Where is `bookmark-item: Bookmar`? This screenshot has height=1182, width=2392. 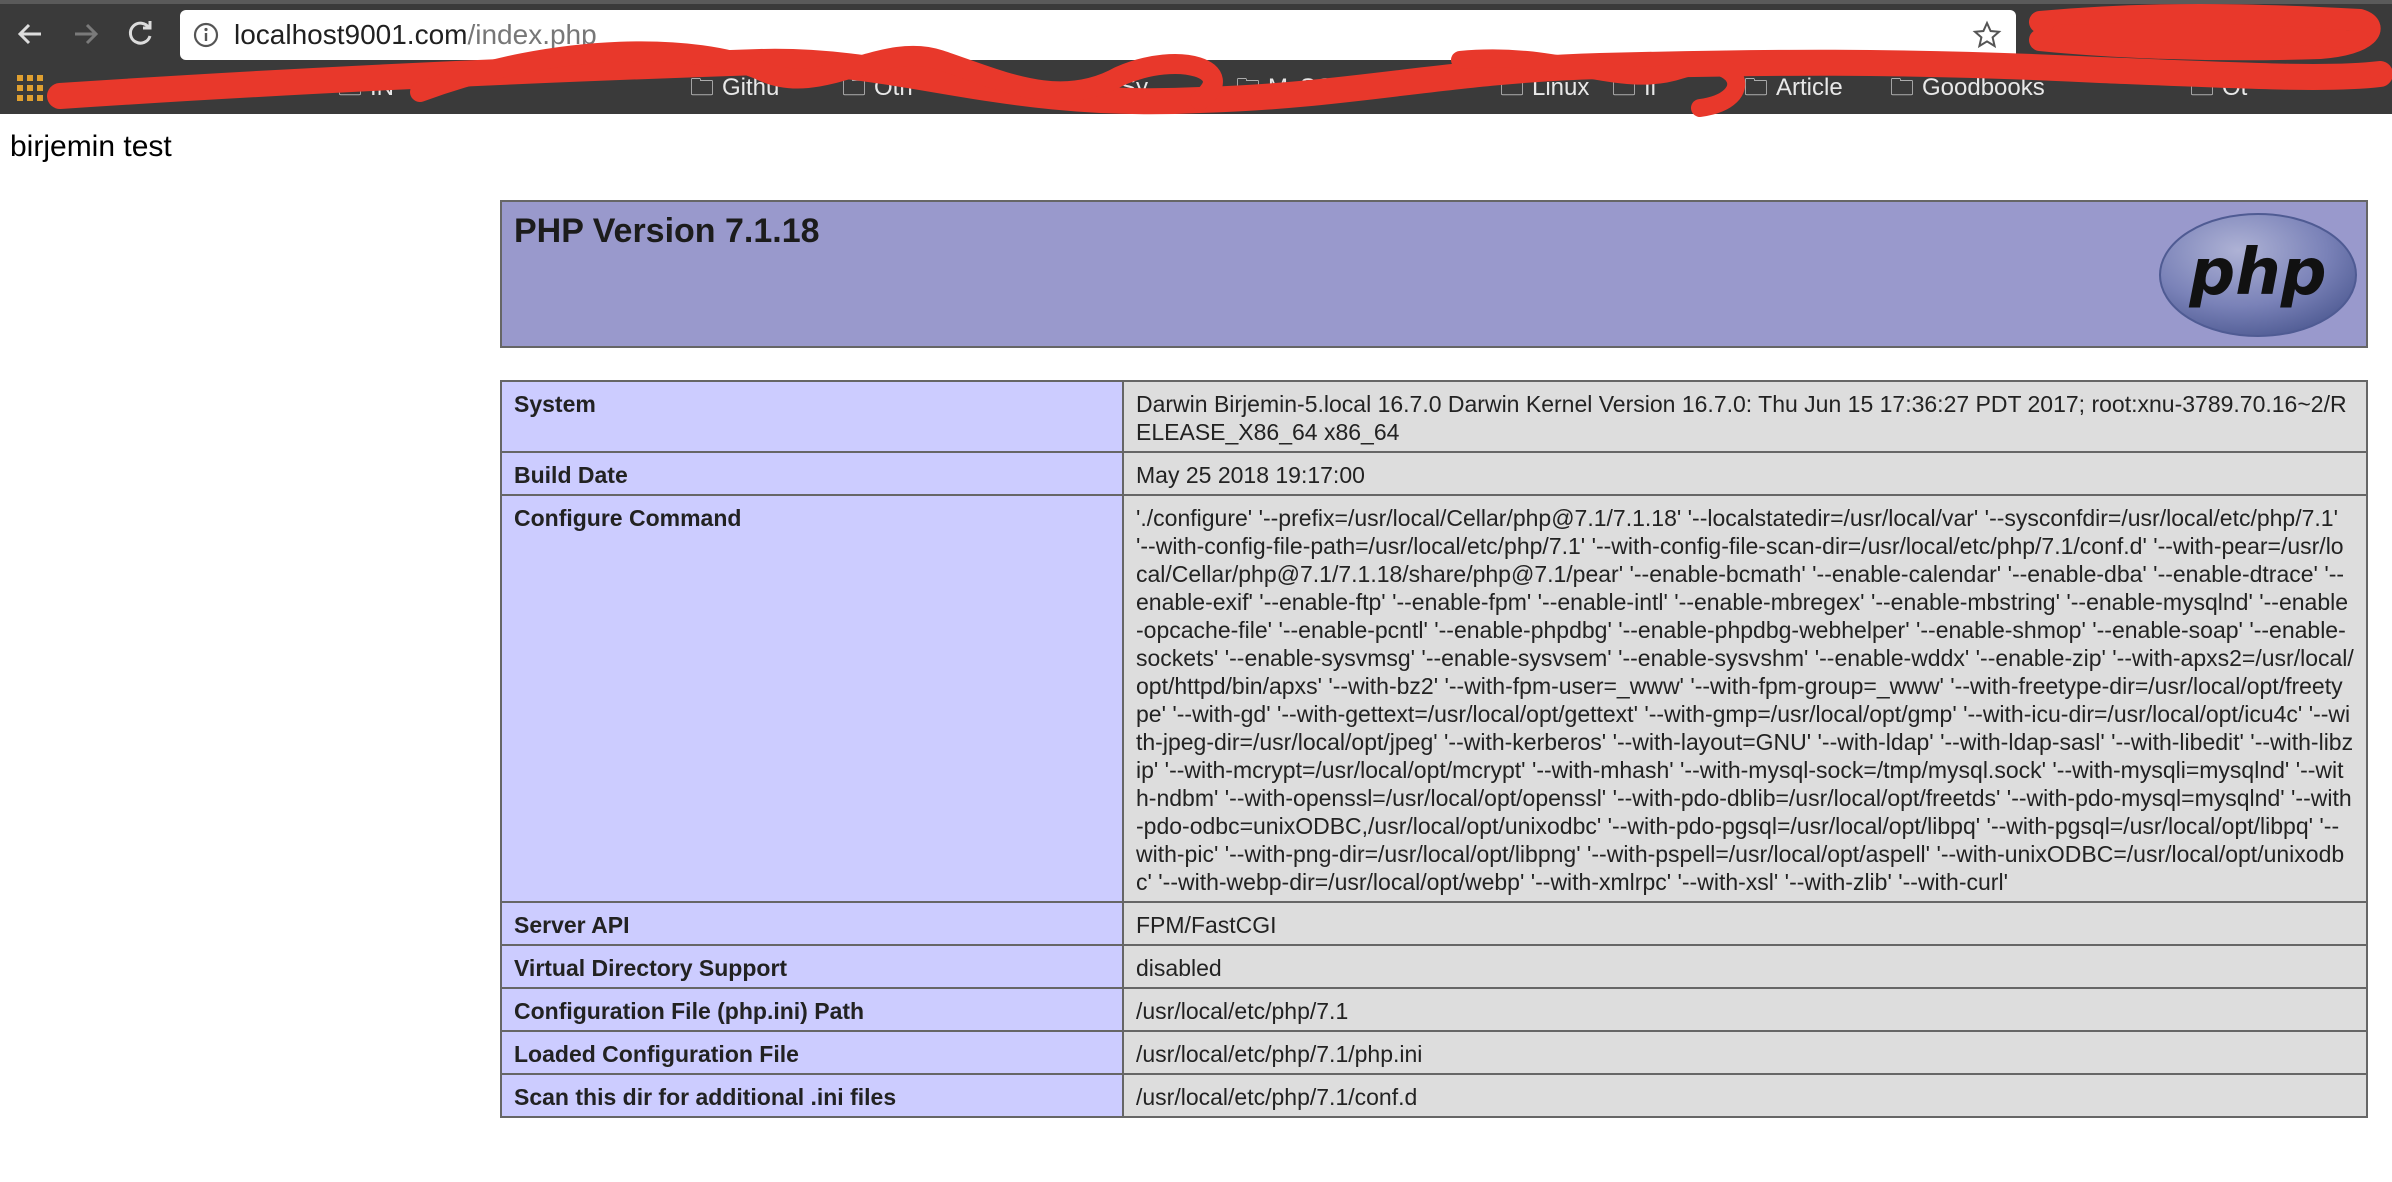
bookmark-item: Bookmar is located at coordinates (198, 88).